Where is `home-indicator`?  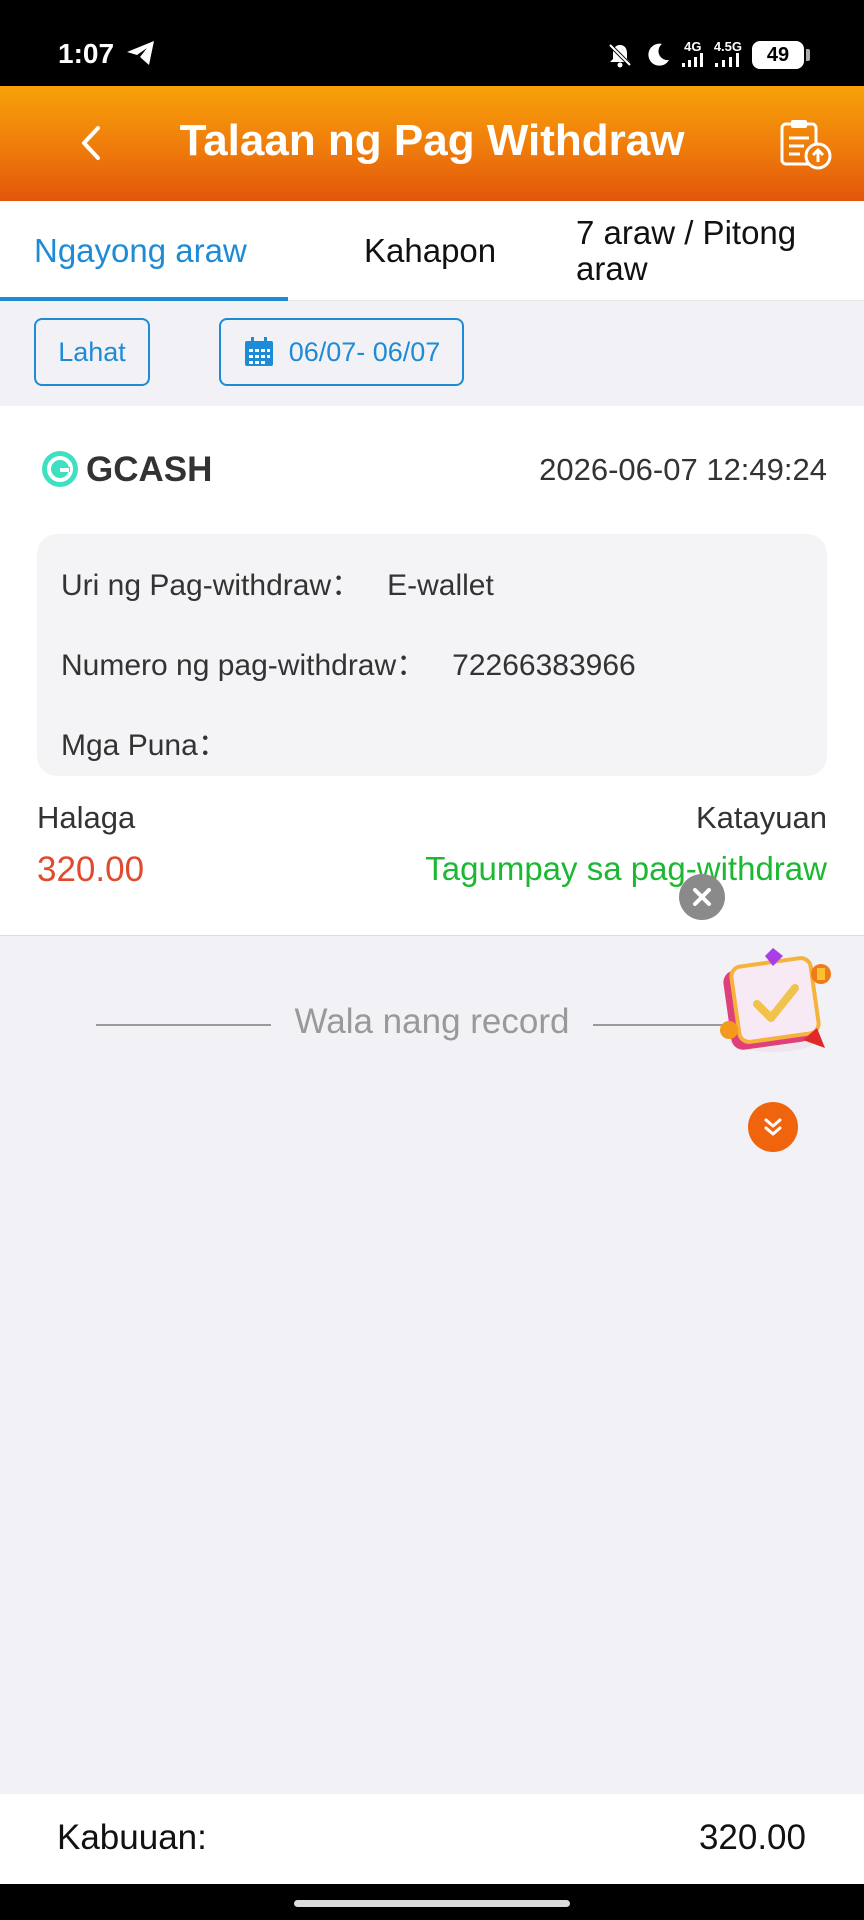
home-indicator is located at coordinates (432, 1903).